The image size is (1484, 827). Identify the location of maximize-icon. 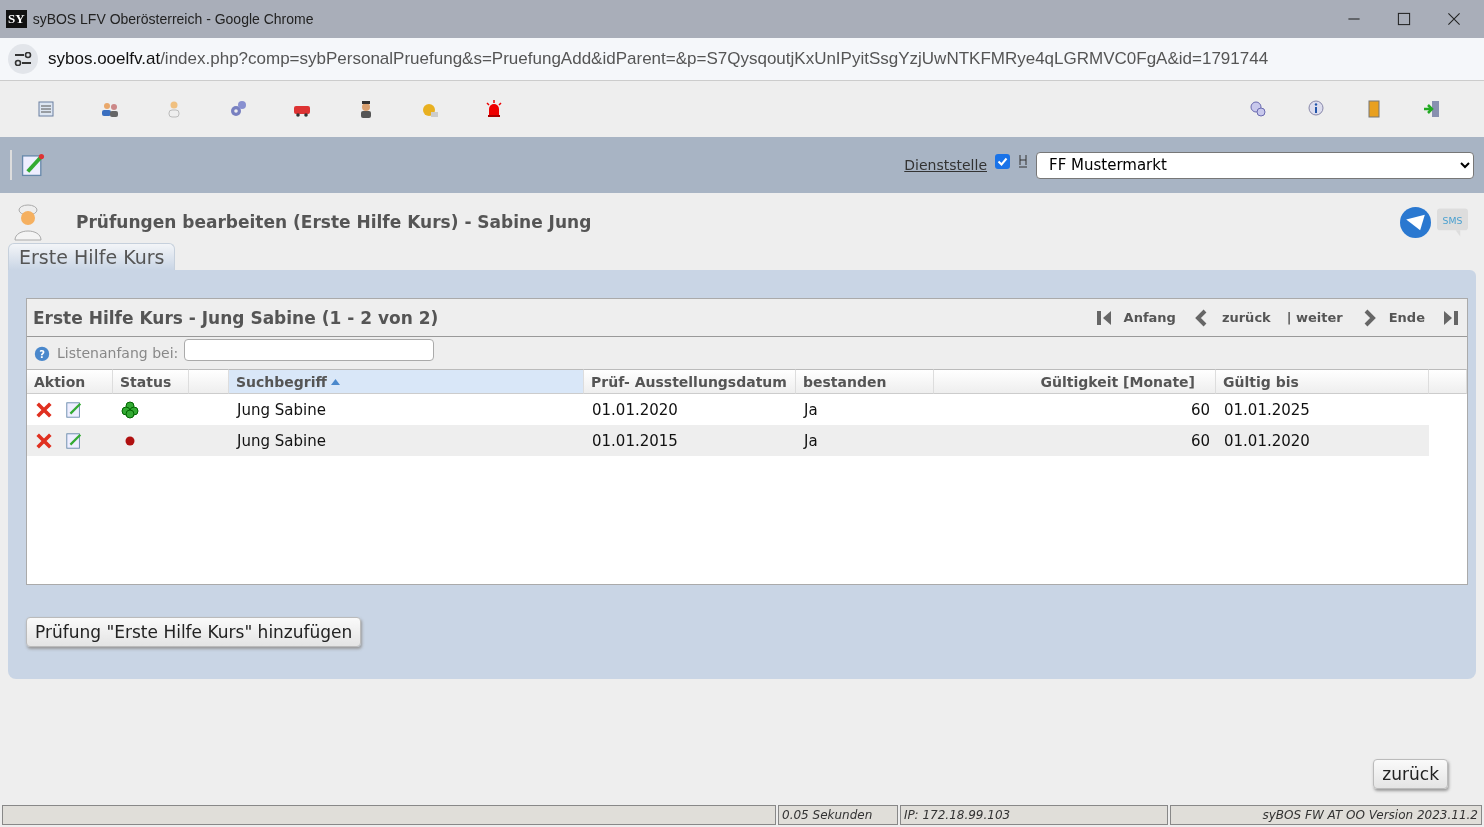
(1404, 19).